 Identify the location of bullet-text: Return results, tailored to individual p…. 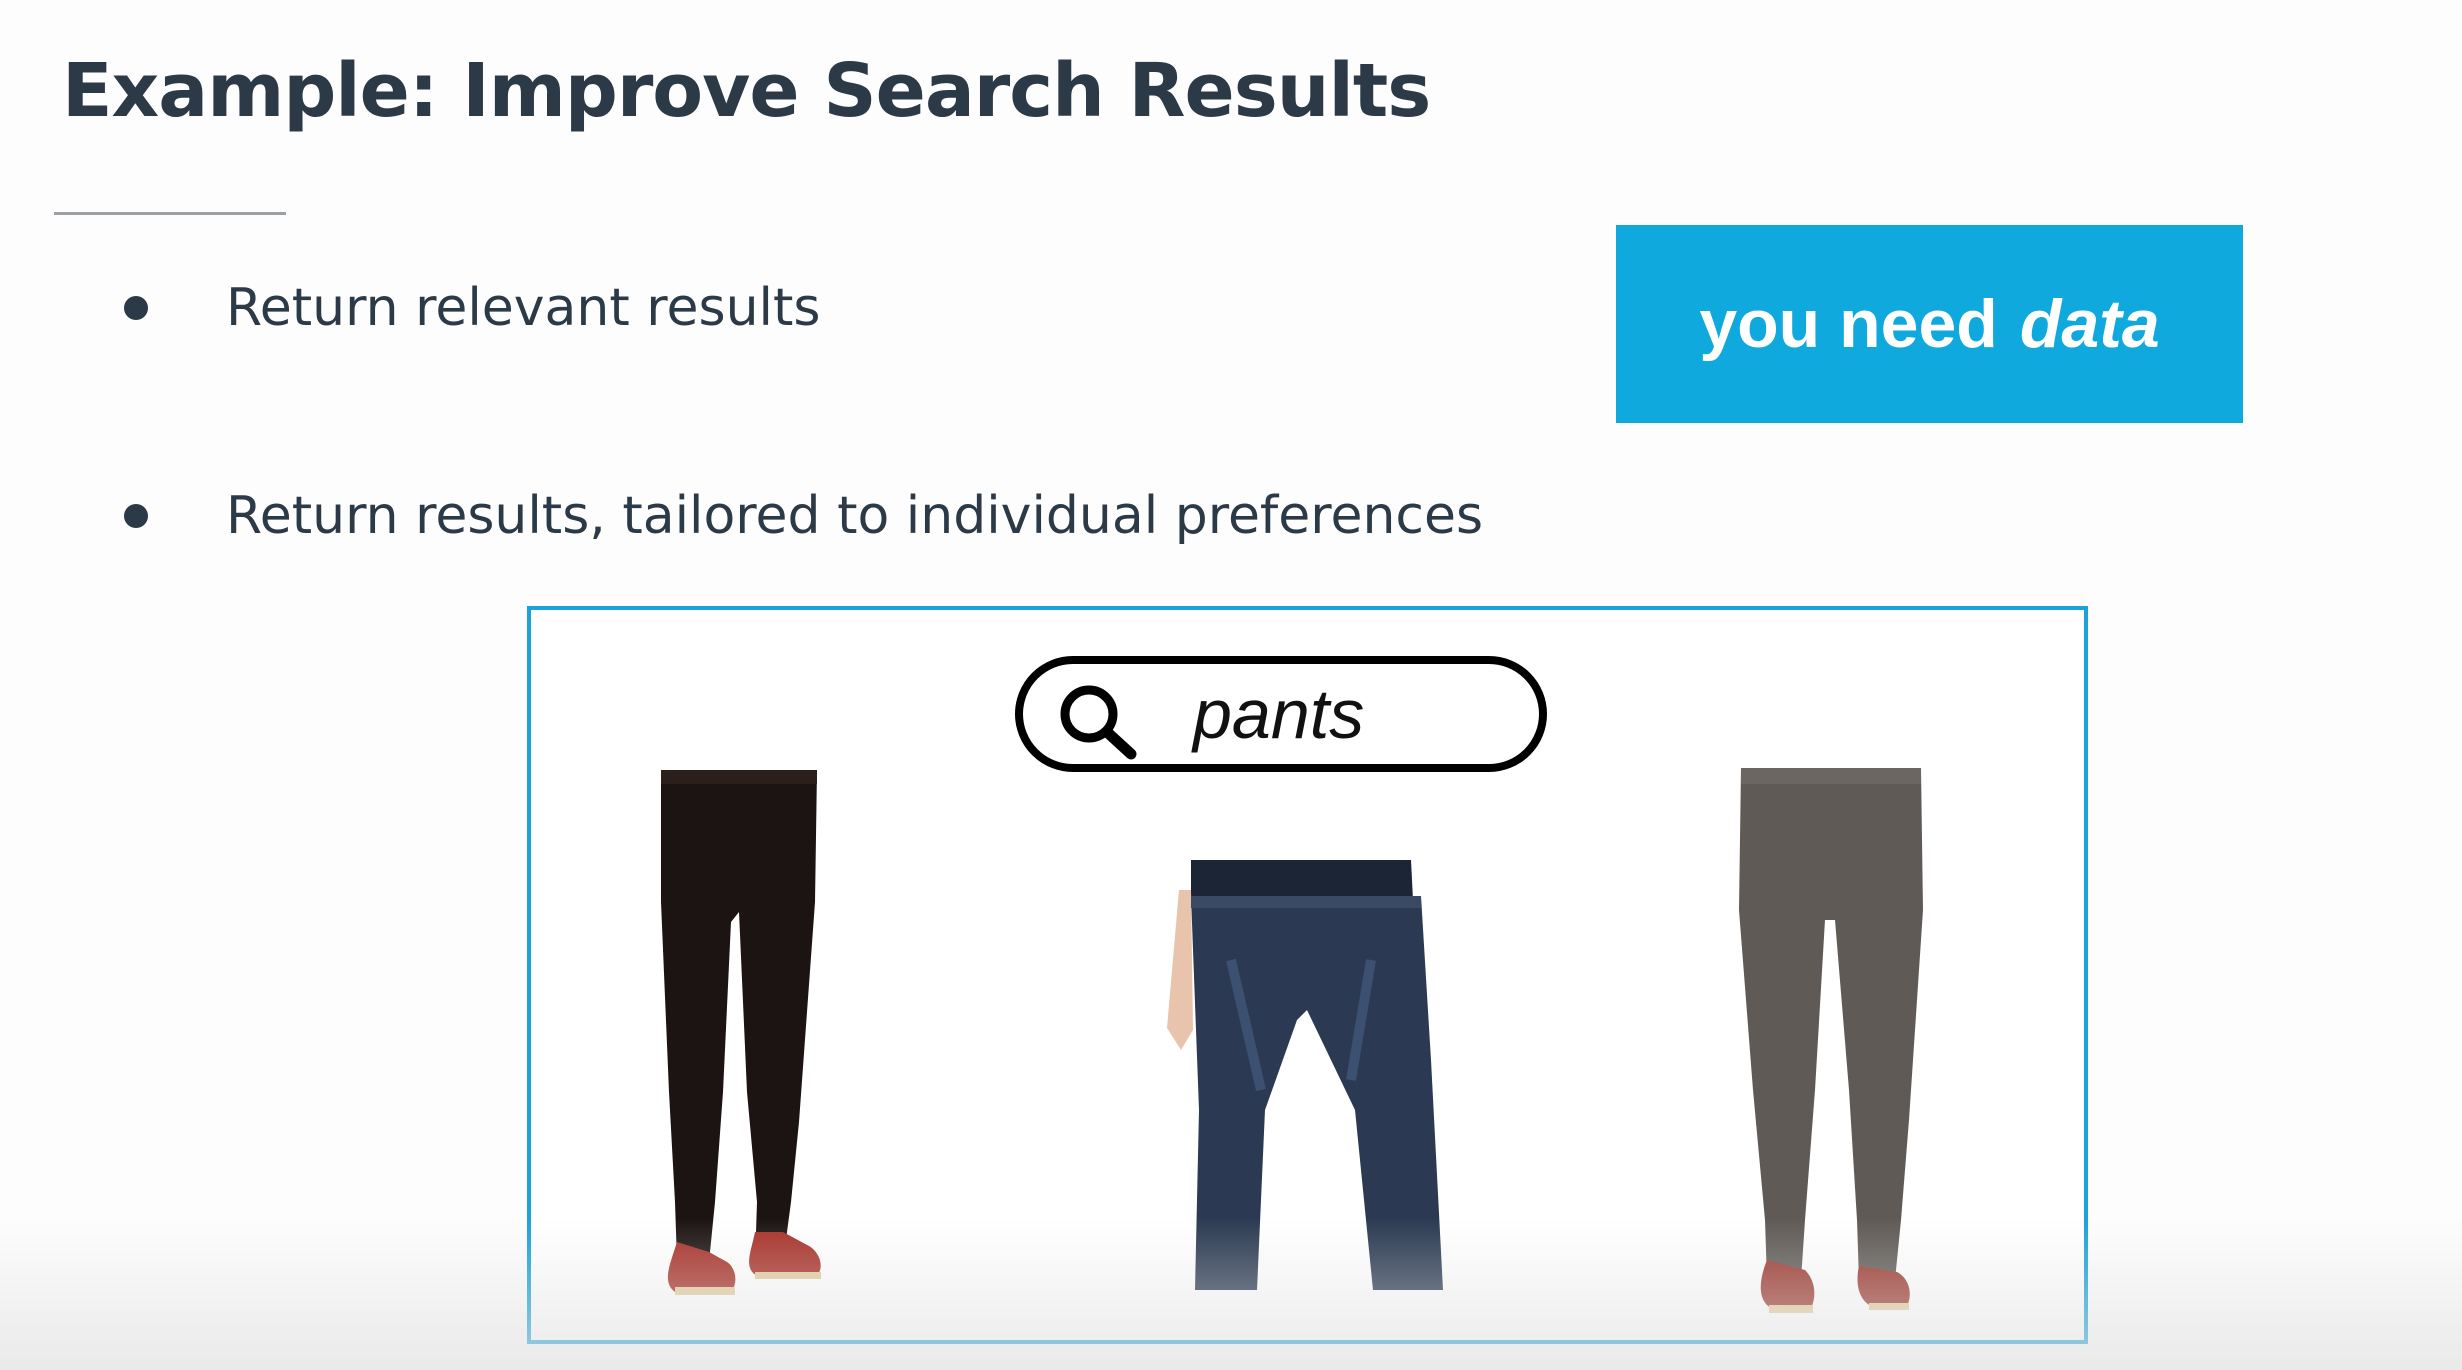
(855, 516).